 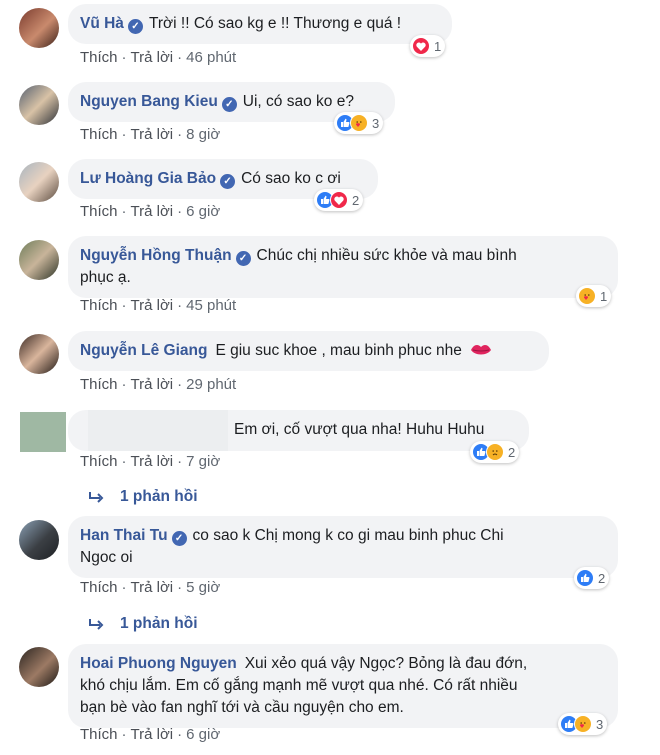 What do you see at coordinates (211, 384) in the screenshot?
I see `timestamp: 29 phút` at bounding box center [211, 384].